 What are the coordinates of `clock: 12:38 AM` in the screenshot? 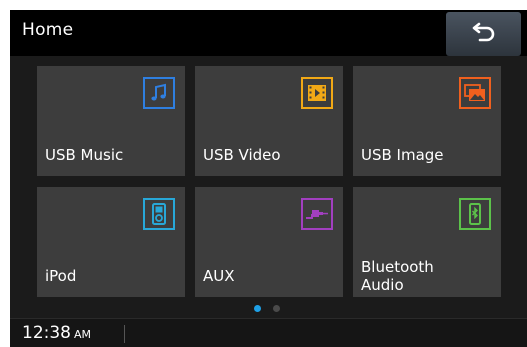 It's located at (56, 333).